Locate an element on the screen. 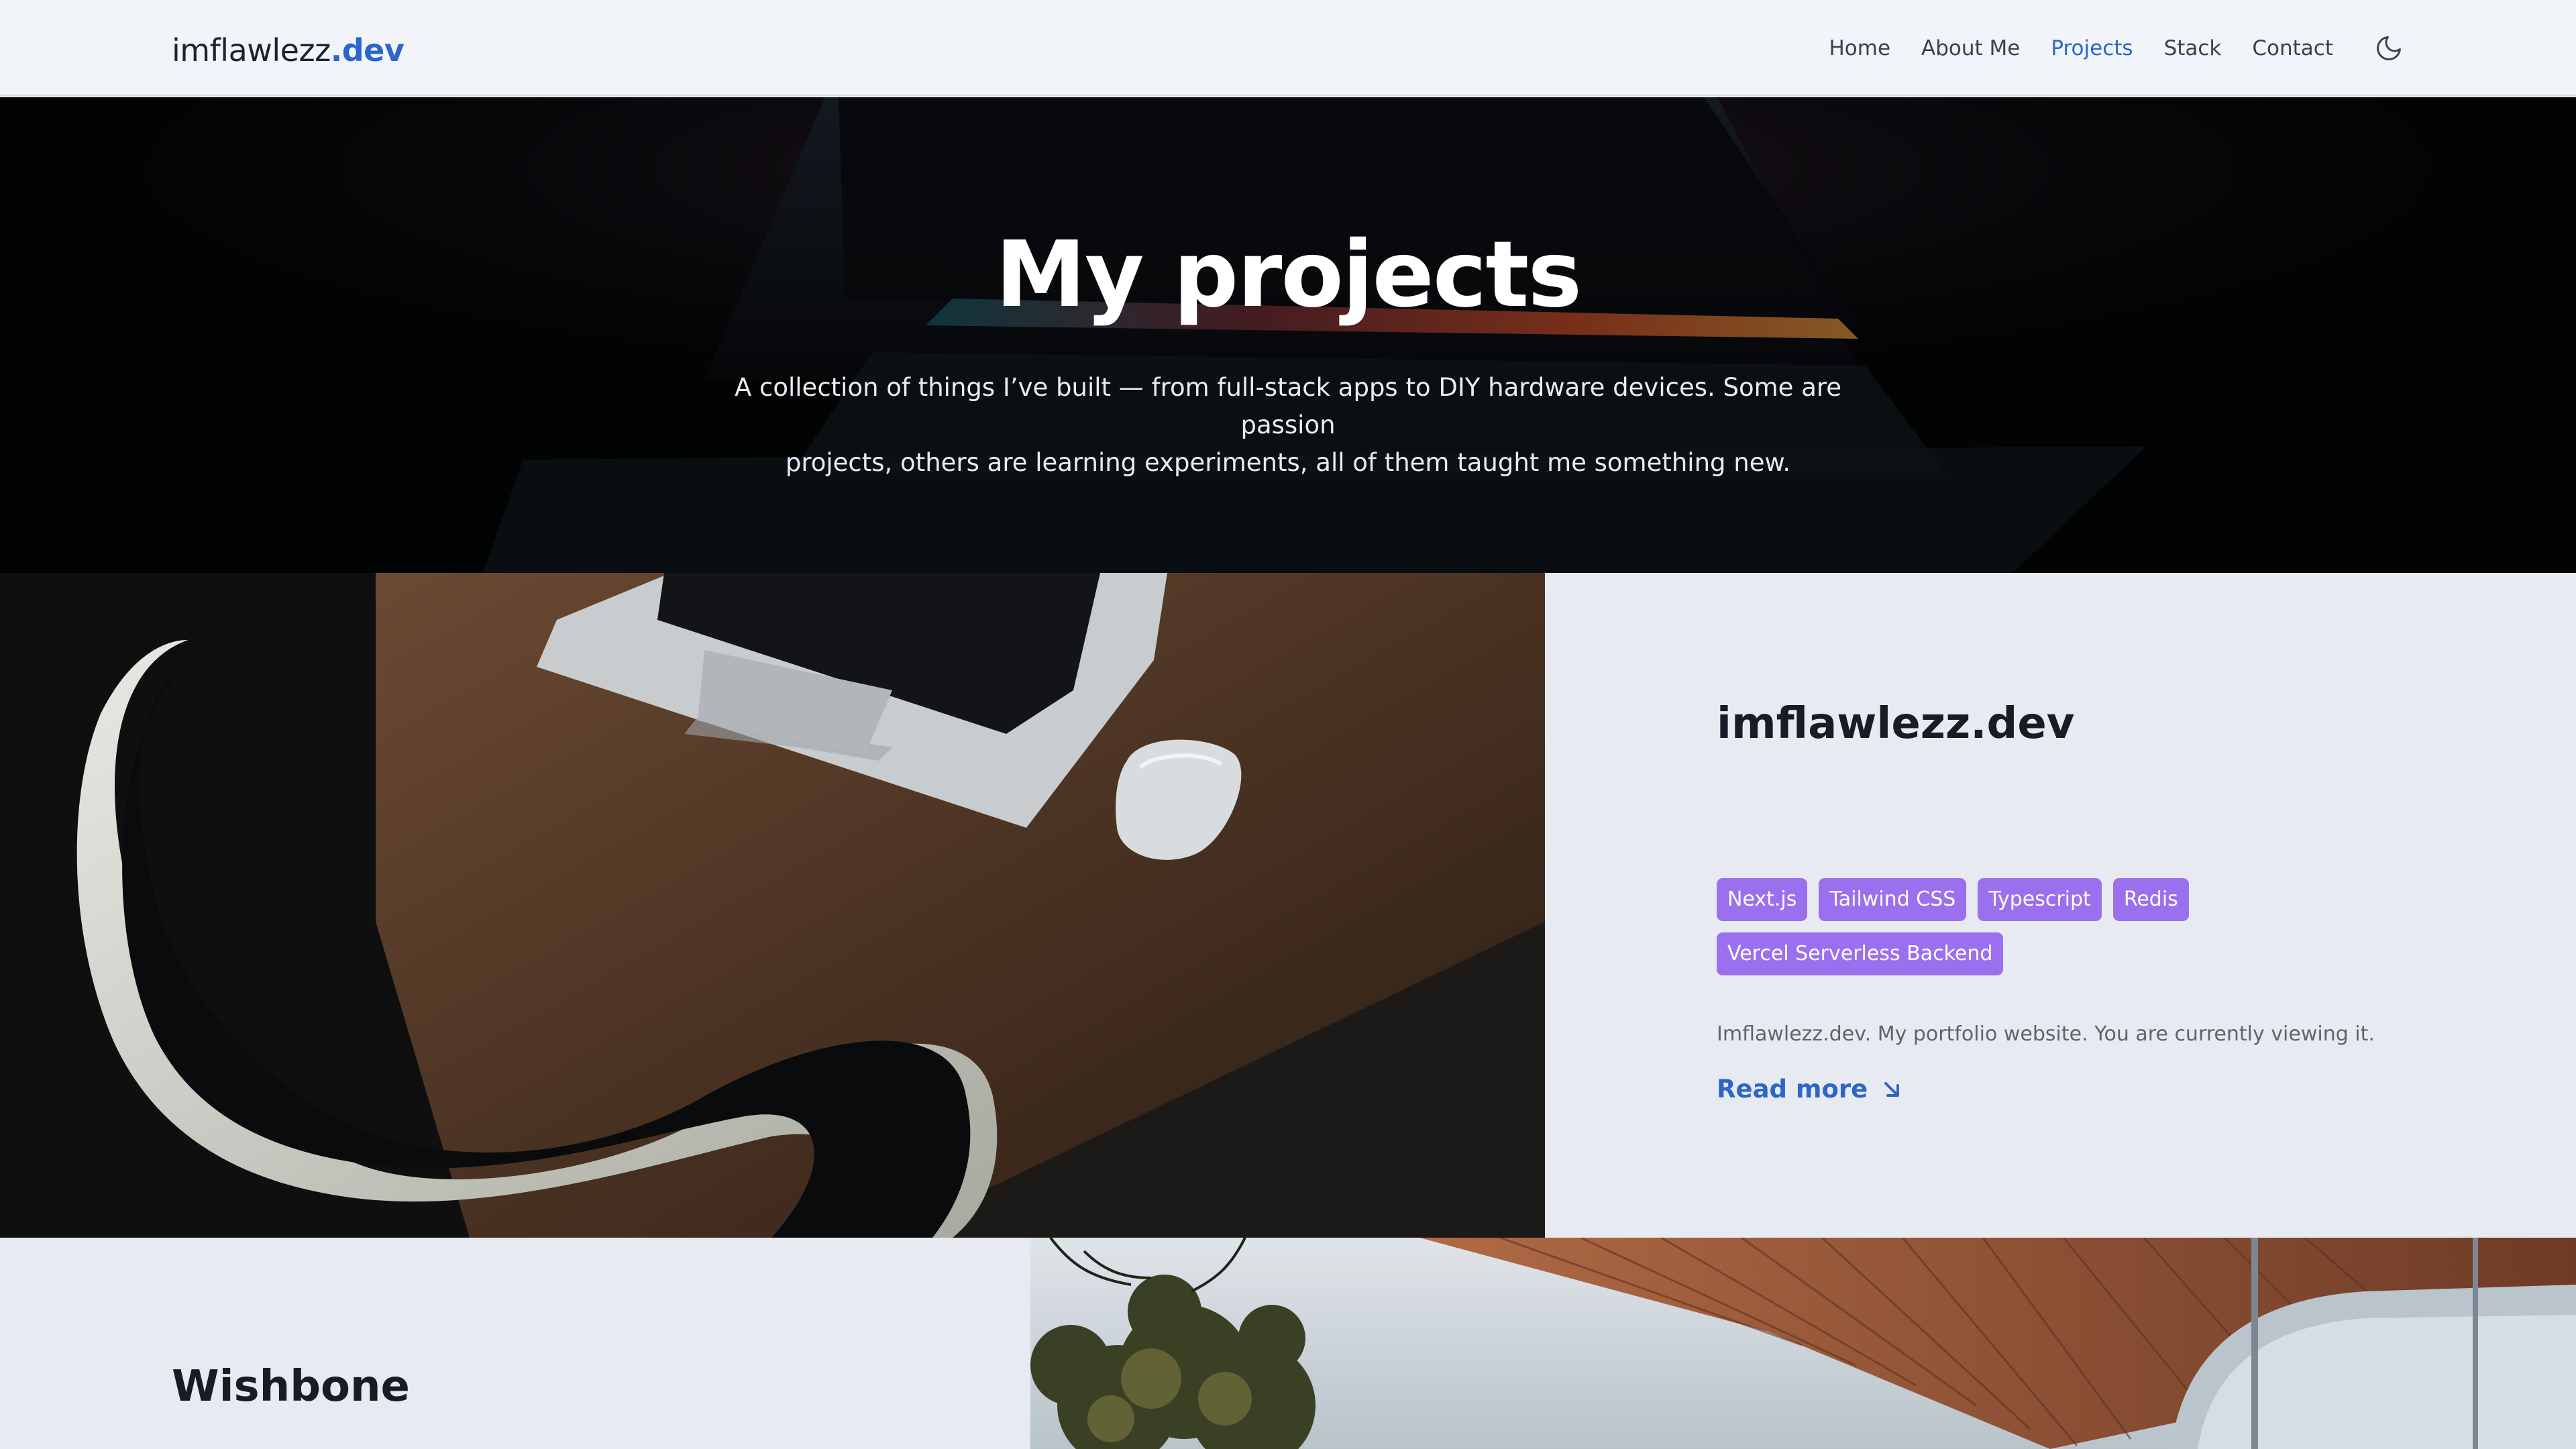  tag-tailwind-css: Tailwind CSS is located at coordinates (1893, 899).